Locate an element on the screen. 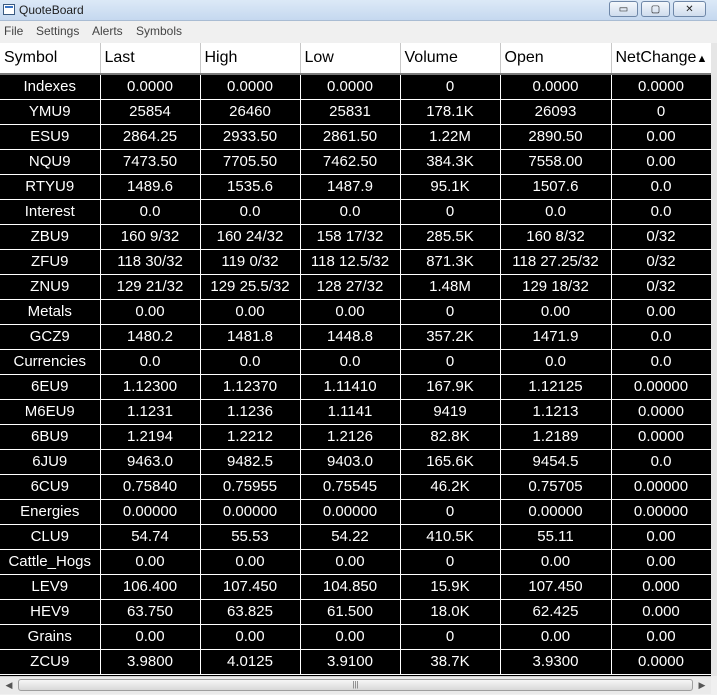 This screenshot has width=717, height=695. table-row: Grains 0.00 0.00 0.00 0 0.00 0.00 is located at coordinates (355, 637).